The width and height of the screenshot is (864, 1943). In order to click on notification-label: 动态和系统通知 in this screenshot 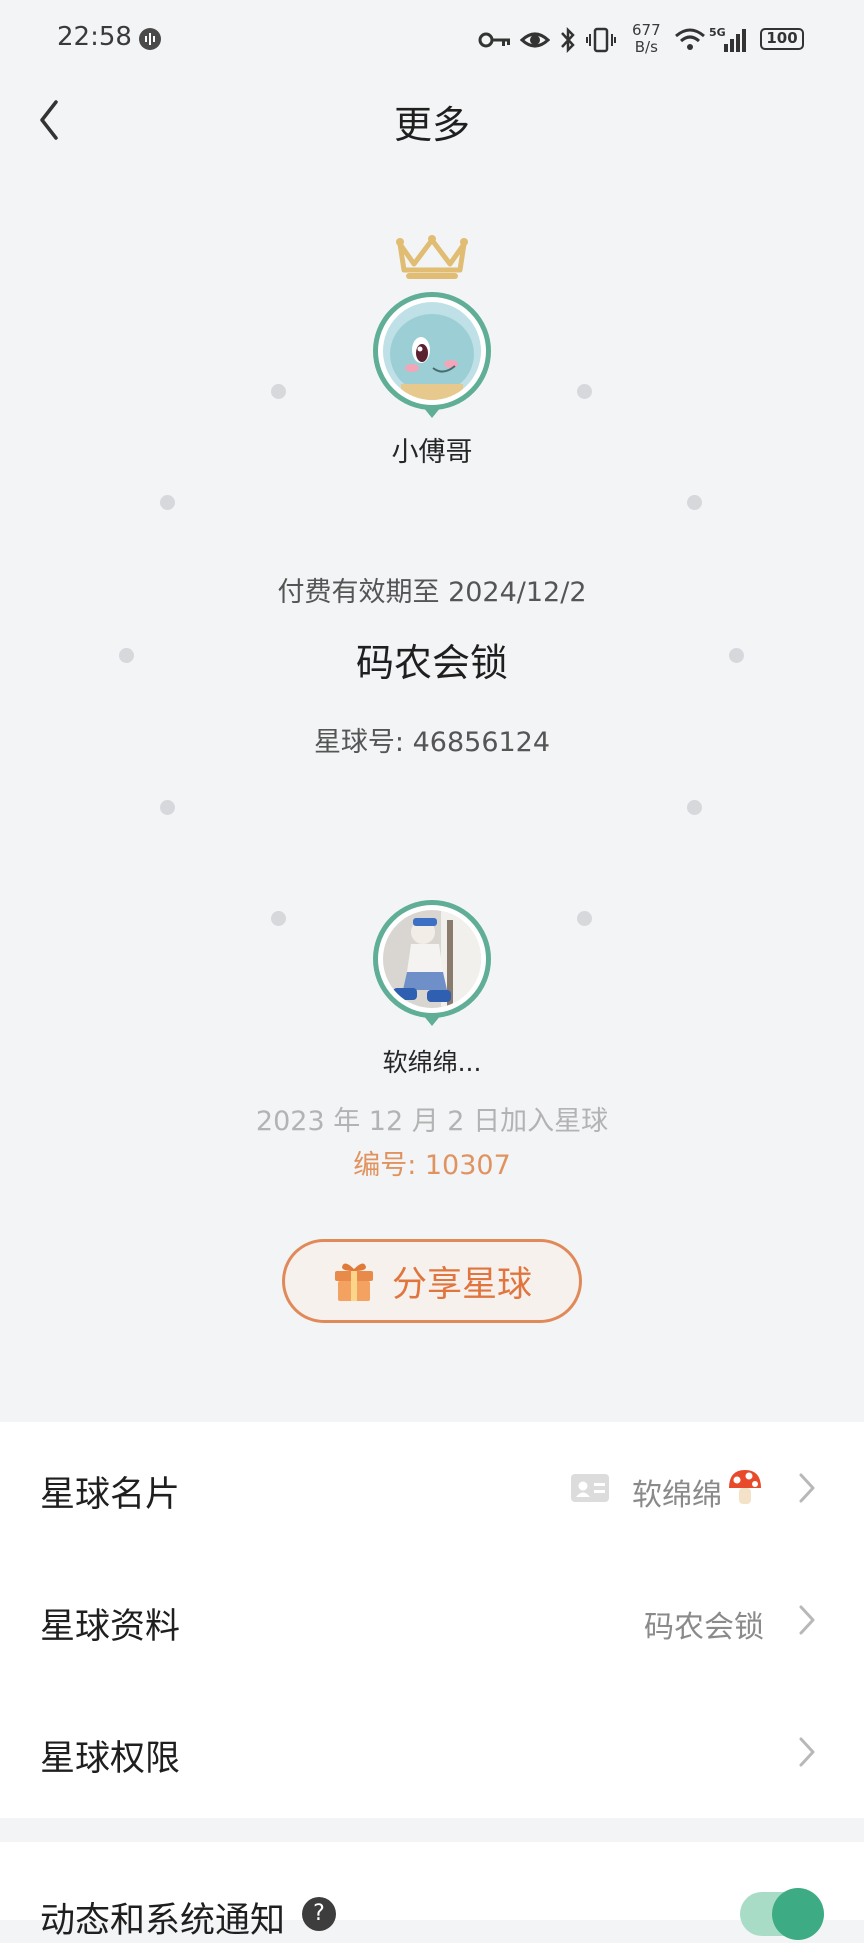, I will do `click(163, 1921)`.